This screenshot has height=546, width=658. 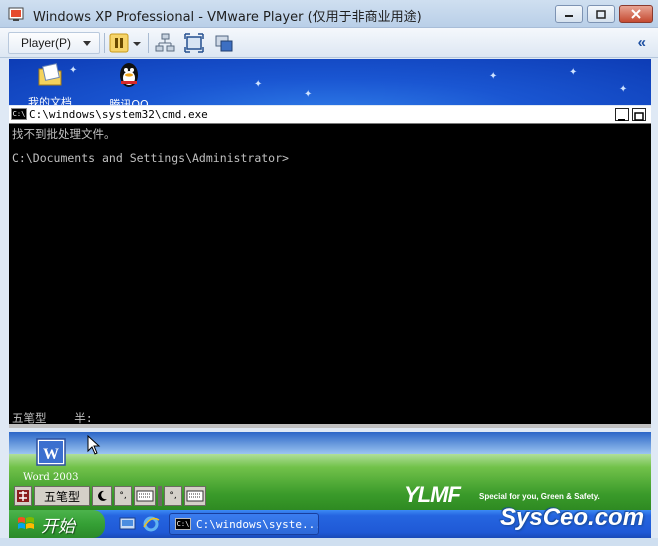 I want to click on console-line: 找不到批处理文件。, so click(x=64, y=134).